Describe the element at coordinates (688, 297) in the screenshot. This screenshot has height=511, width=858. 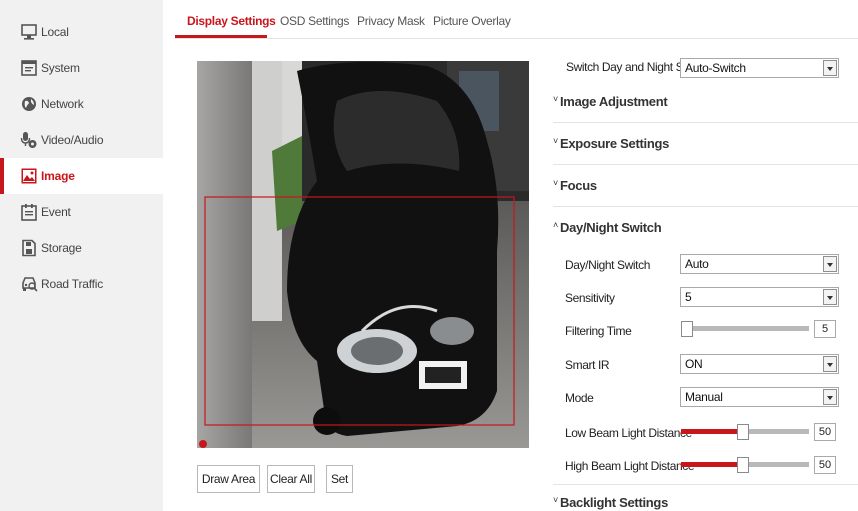
I see `sensitivity-value: 5` at that location.